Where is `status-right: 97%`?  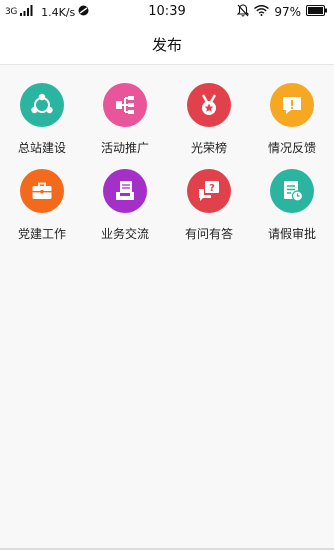
status-right: 97% is located at coordinates (282, 12).